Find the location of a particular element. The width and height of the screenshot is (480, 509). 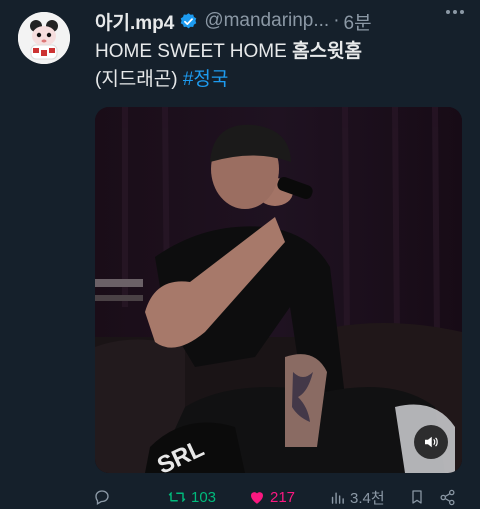

retweet-icon is located at coordinates (177, 497).